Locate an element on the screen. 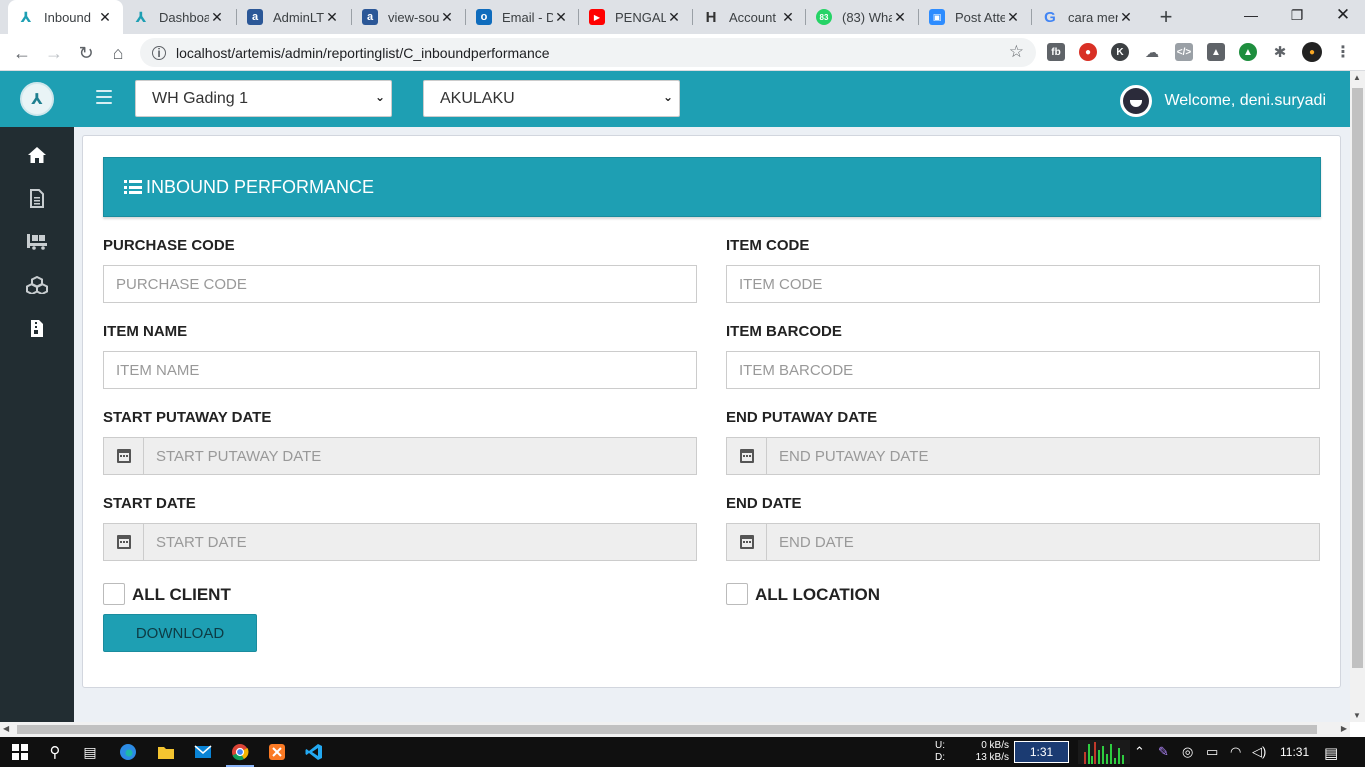  volume-icon: ◁) is located at coordinates (1259, 752).